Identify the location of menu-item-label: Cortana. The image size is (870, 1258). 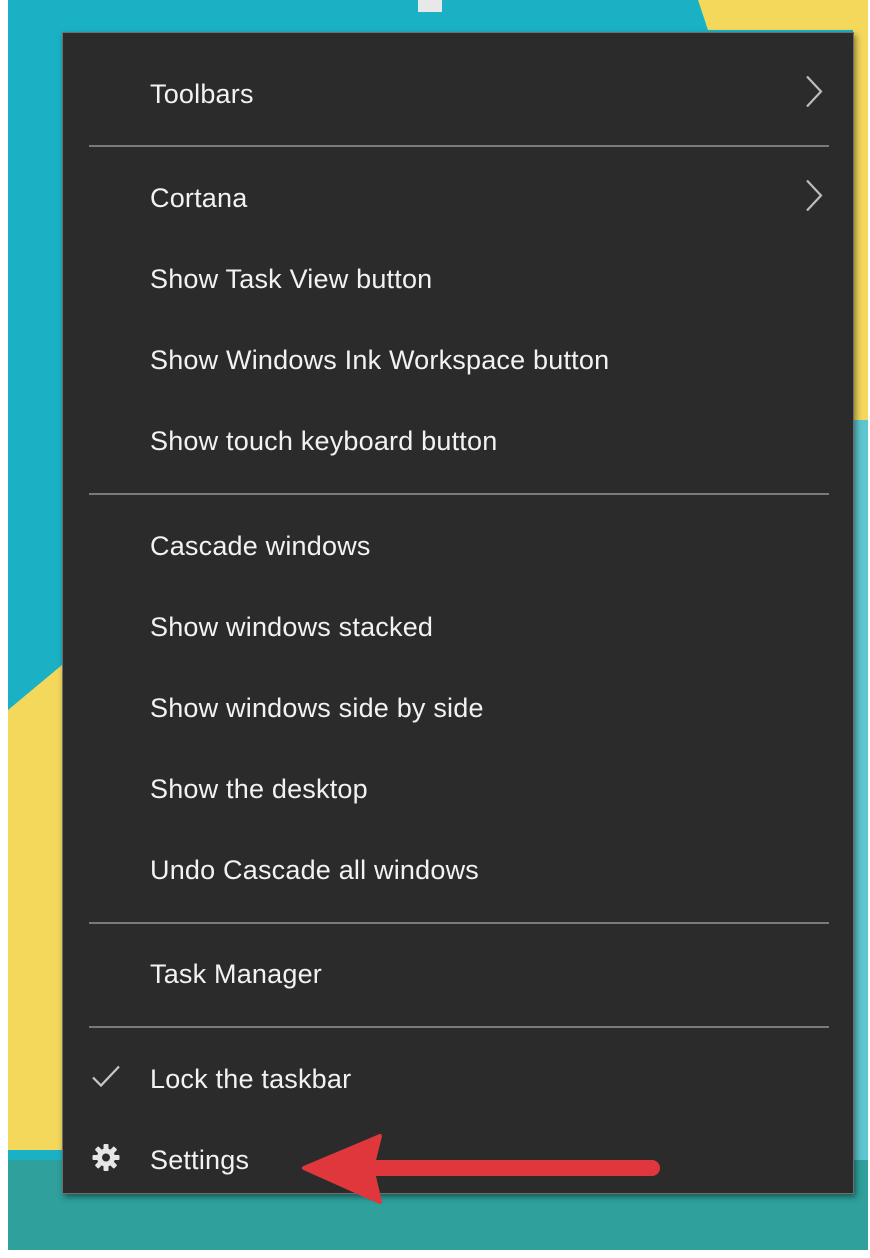
(199, 197).